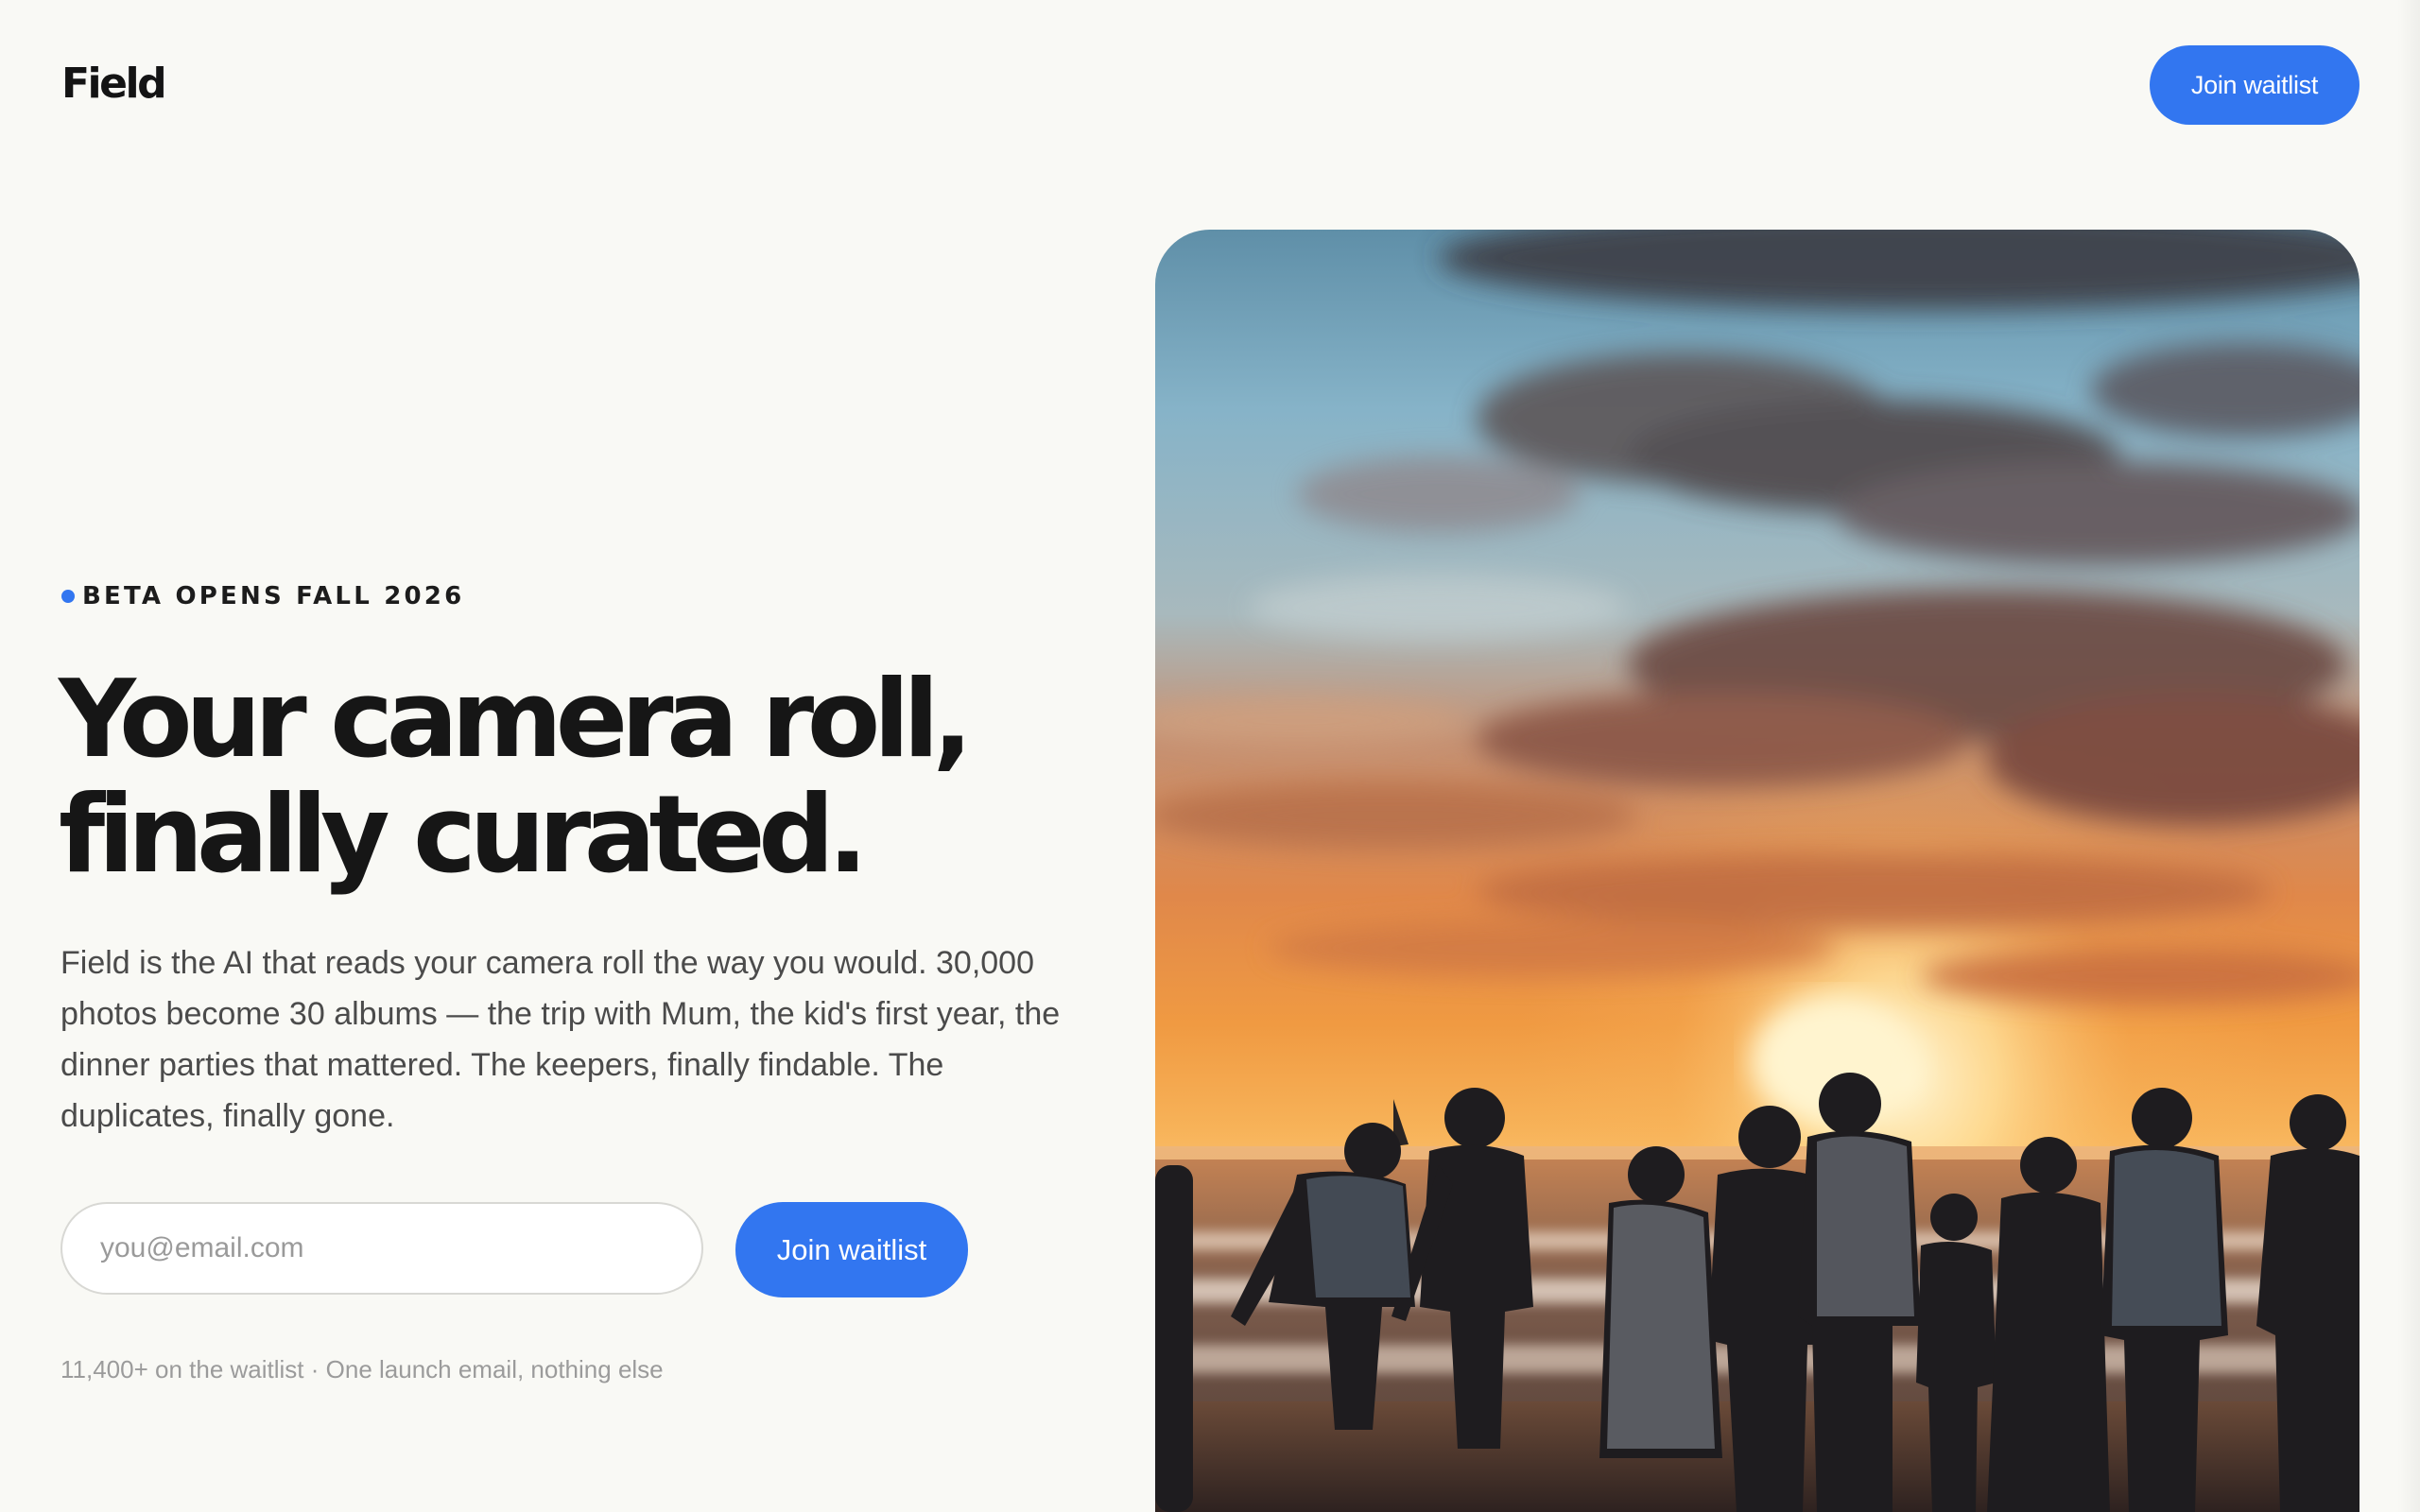 Image resolution: width=2420 pixels, height=1512 pixels. What do you see at coordinates (68, 596) in the screenshot?
I see `status-dot-icon` at bounding box center [68, 596].